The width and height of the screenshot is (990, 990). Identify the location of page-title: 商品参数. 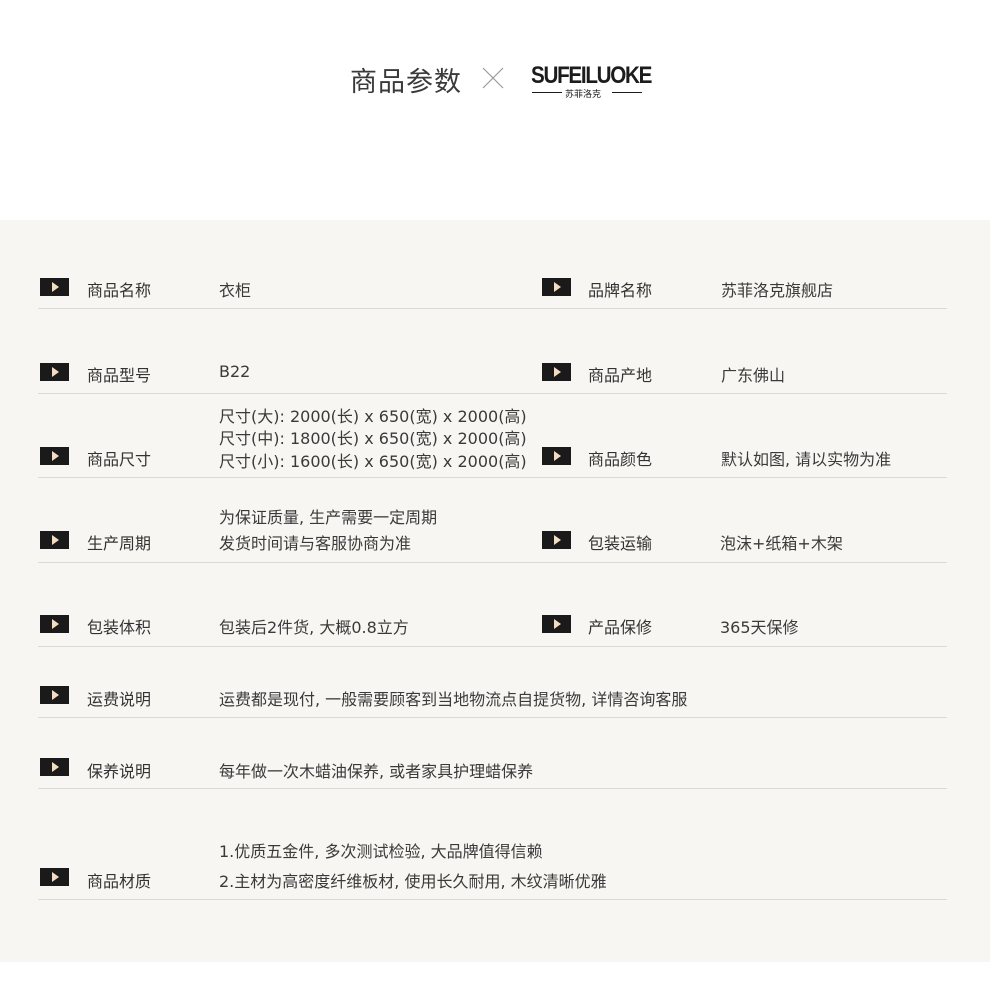
(406, 82).